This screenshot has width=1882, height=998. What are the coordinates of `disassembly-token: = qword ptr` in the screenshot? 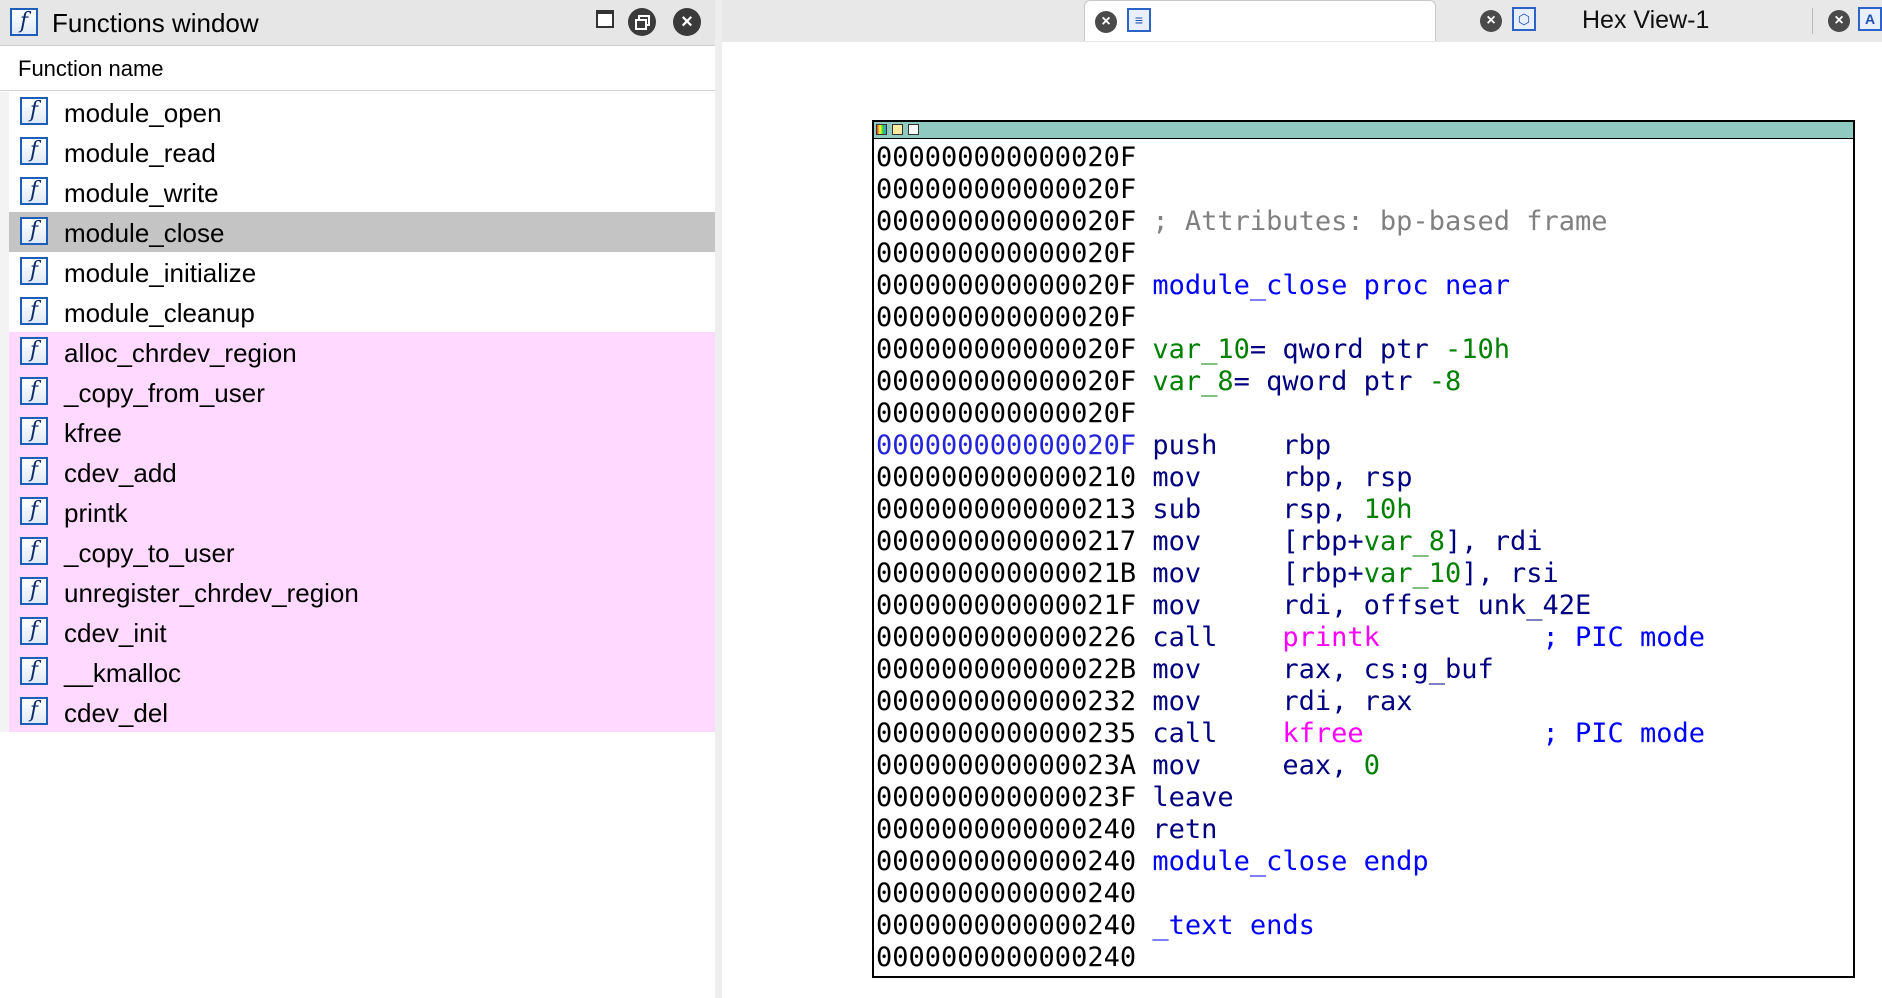 It's located at (1347, 349).